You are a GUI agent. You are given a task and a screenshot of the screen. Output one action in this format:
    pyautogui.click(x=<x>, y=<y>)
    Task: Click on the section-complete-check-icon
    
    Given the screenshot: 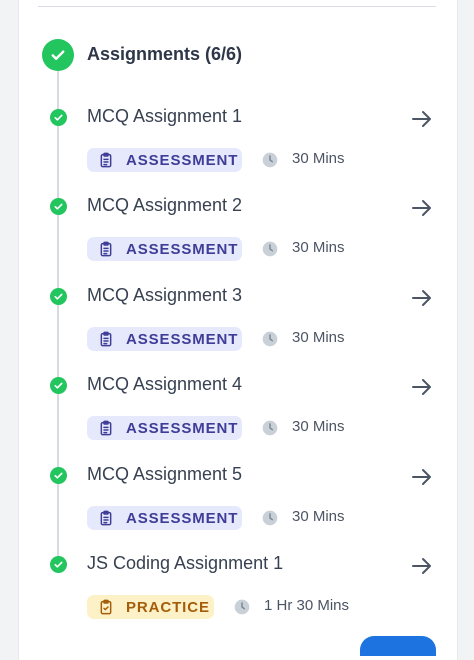 What is the action you would take?
    pyautogui.click(x=58, y=55)
    